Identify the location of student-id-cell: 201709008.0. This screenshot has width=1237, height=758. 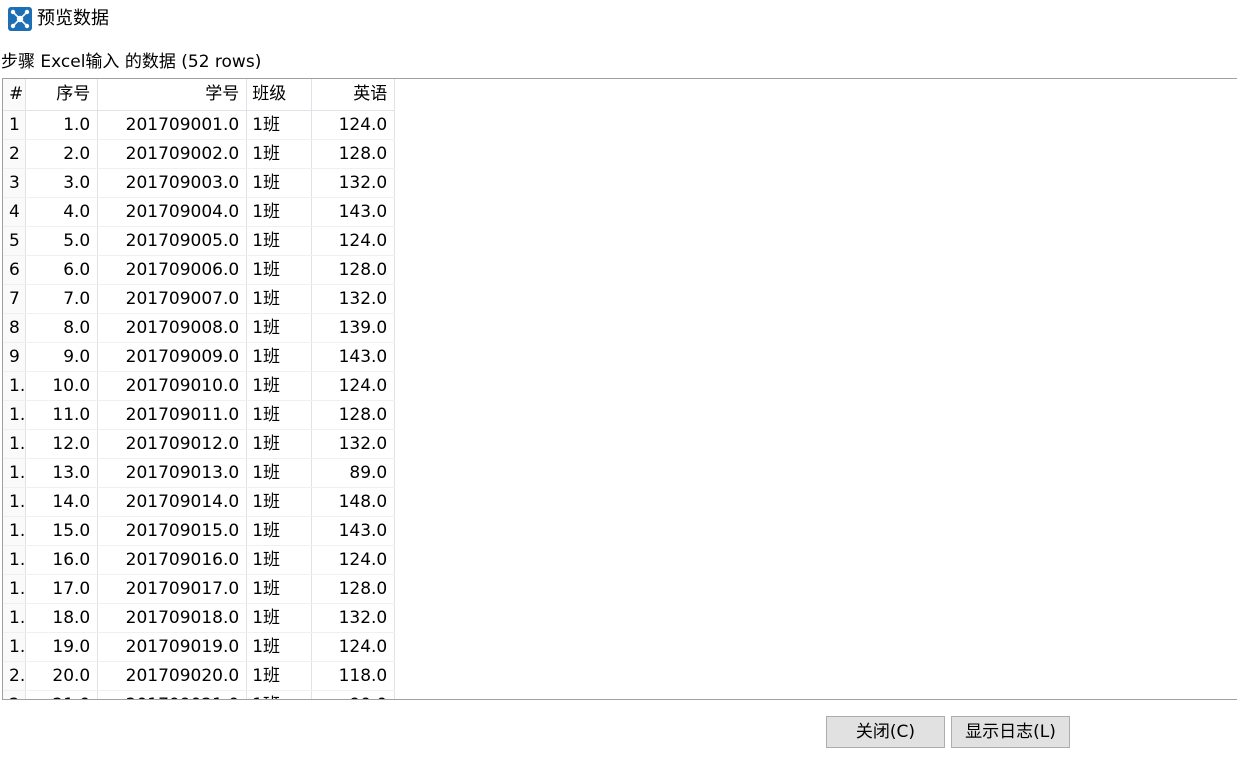
(172, 328).